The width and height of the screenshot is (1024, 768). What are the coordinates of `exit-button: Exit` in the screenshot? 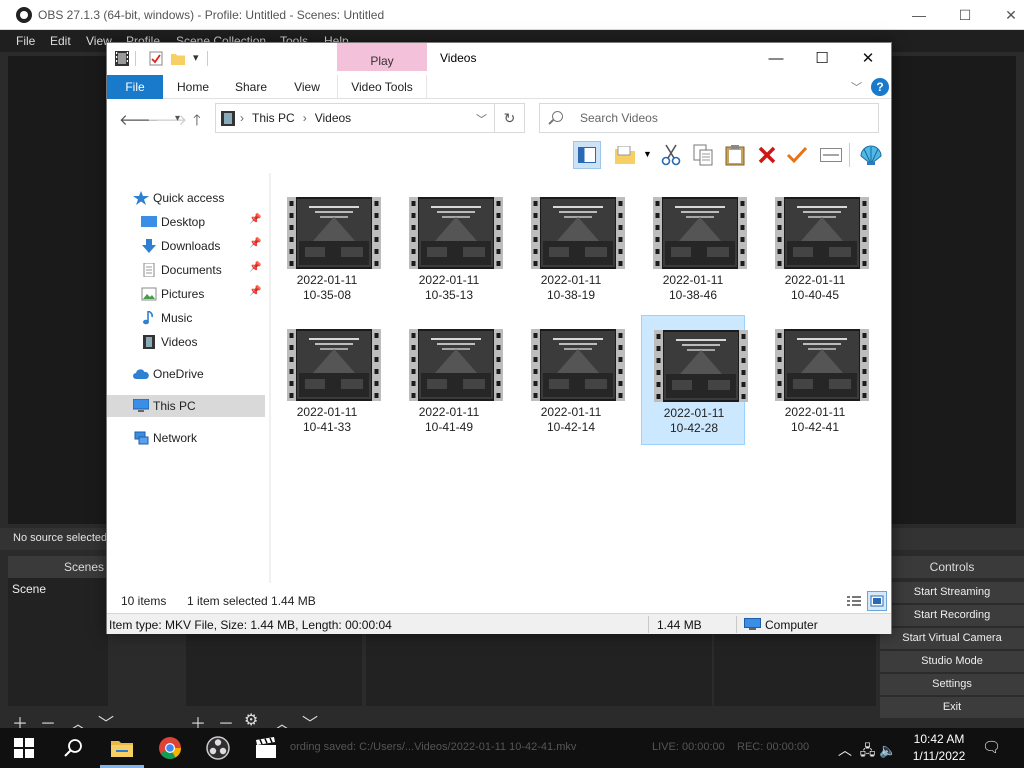 It's located at (952, 707).